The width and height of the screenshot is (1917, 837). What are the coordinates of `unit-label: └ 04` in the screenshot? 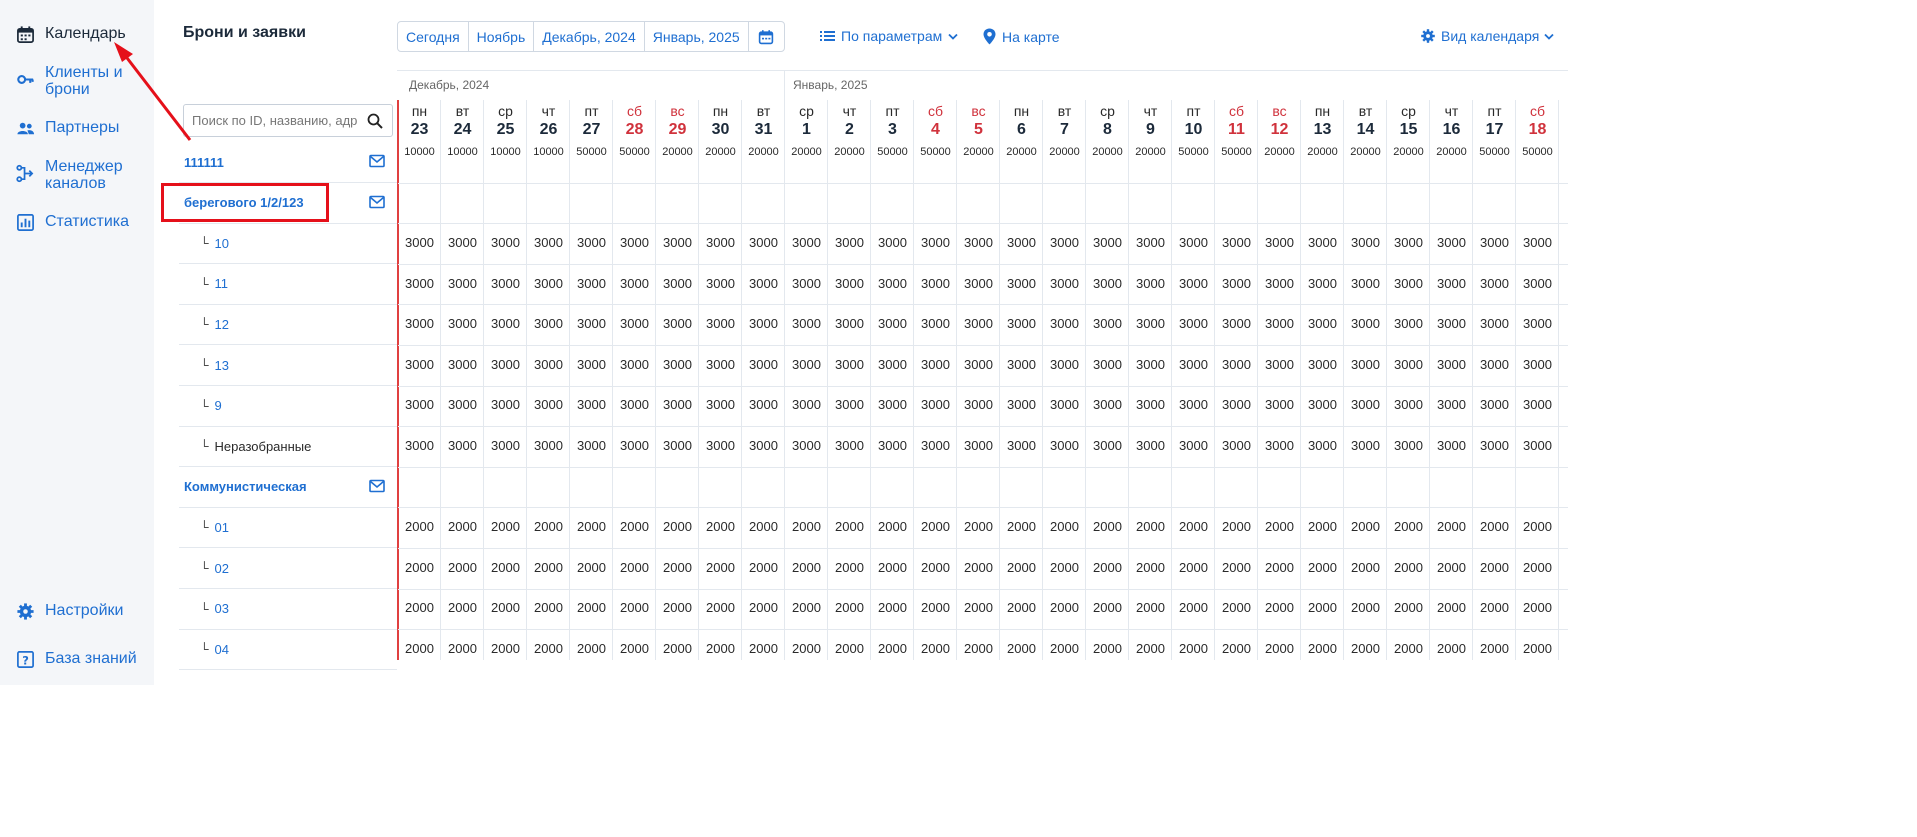 It's located at (214, 649).